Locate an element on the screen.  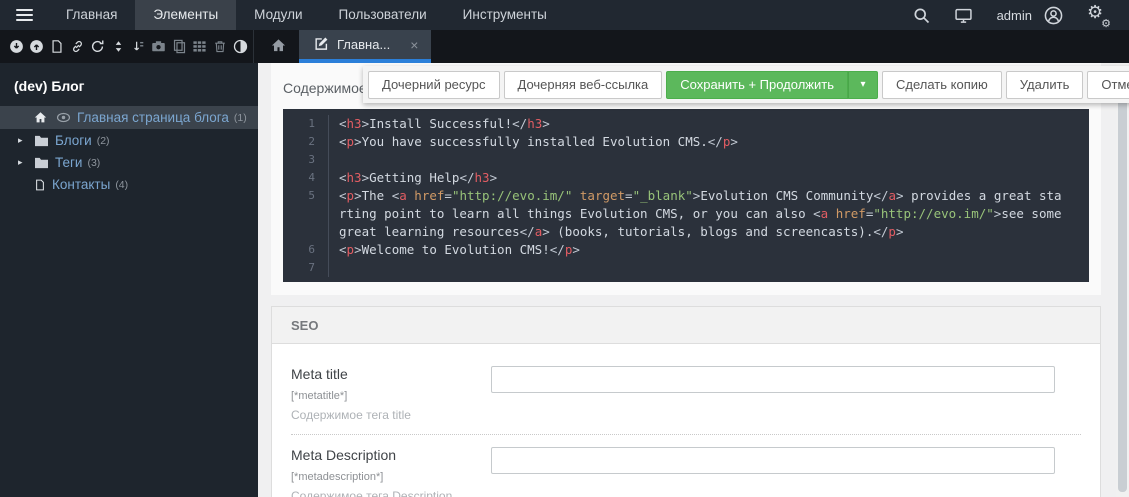
tree-item-label: Блоги is located at coordinates (73, 140).